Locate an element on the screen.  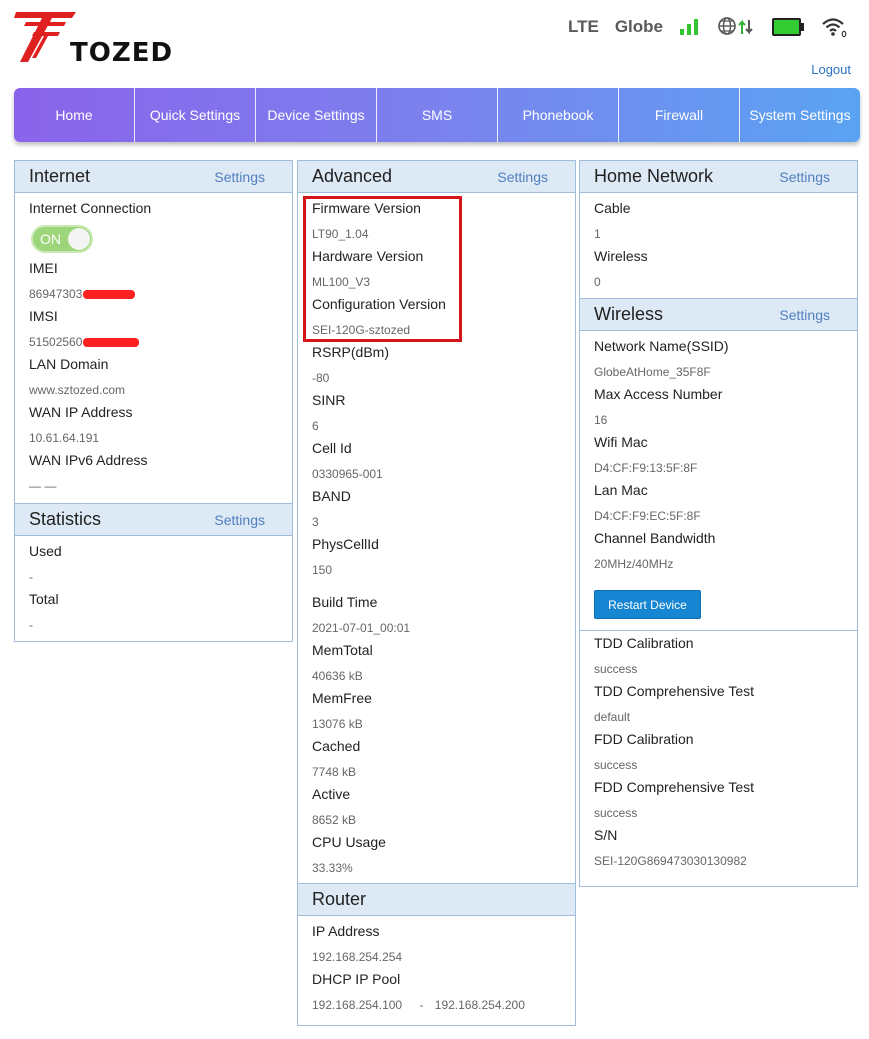
cable-label: Cable is located at coordinates (612, 208).